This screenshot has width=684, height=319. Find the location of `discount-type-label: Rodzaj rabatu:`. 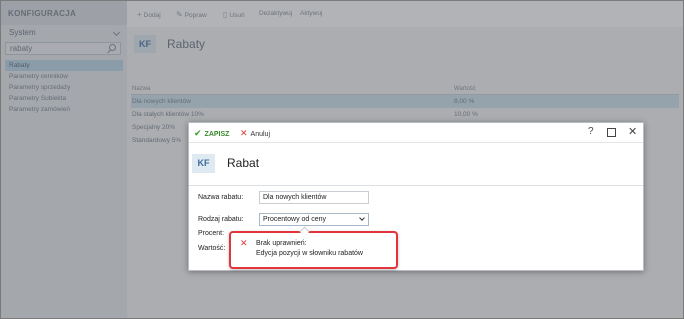

discount-type-label: Rodzaj rabatu: is located at coordinates (221, 219).